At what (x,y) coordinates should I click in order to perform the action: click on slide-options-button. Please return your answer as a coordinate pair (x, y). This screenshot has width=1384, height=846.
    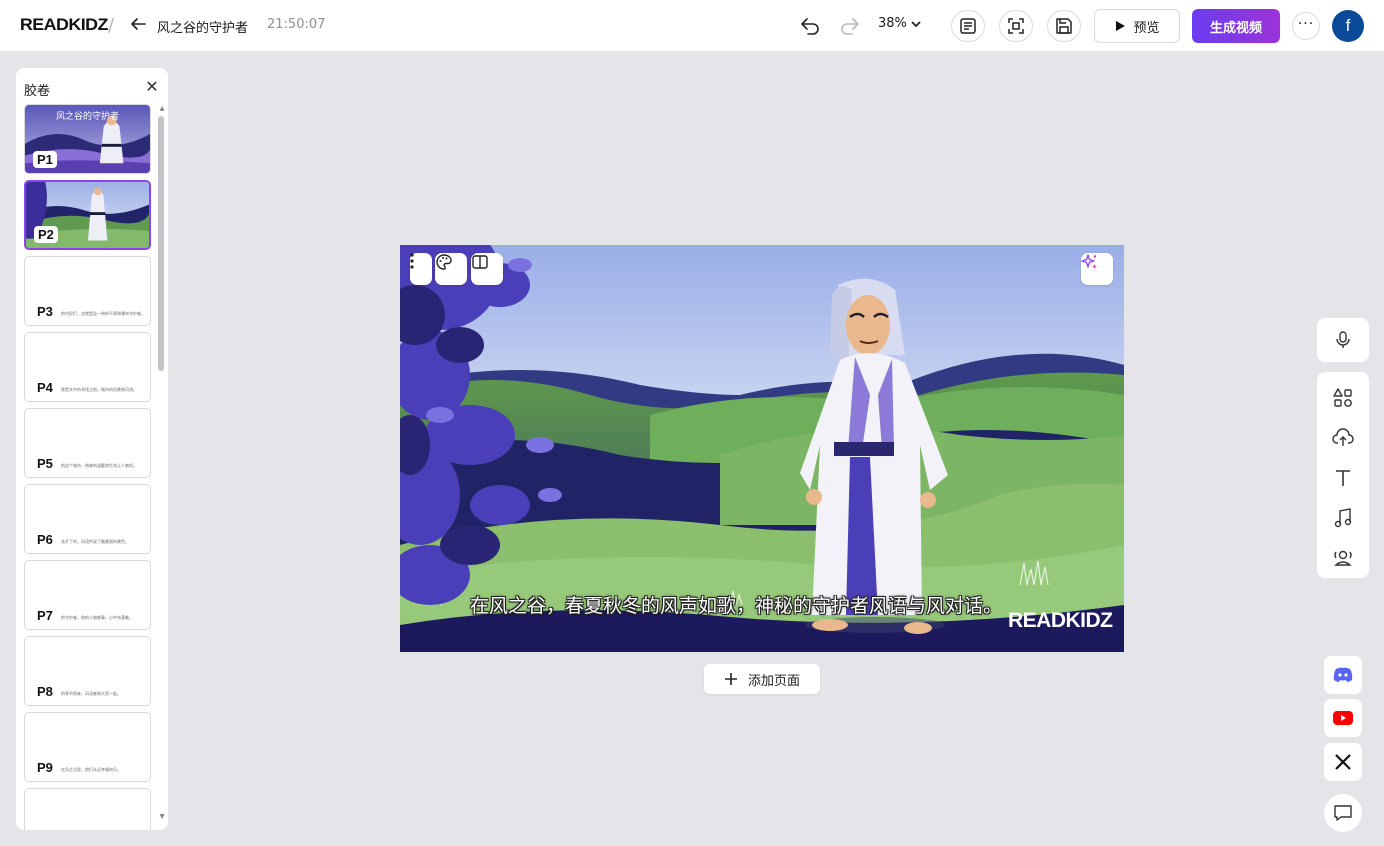
    Looking at the image, I should click on (421, 269).